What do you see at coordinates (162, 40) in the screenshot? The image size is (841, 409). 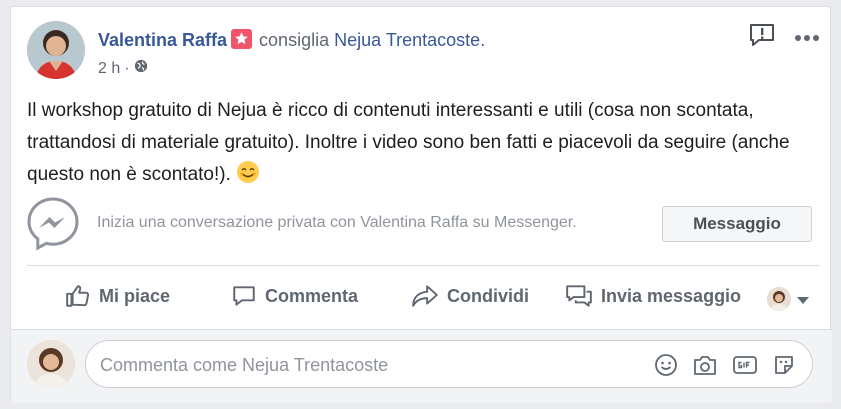 I see `author-name: Valentina Raffa` at bounding box center [162, 40].